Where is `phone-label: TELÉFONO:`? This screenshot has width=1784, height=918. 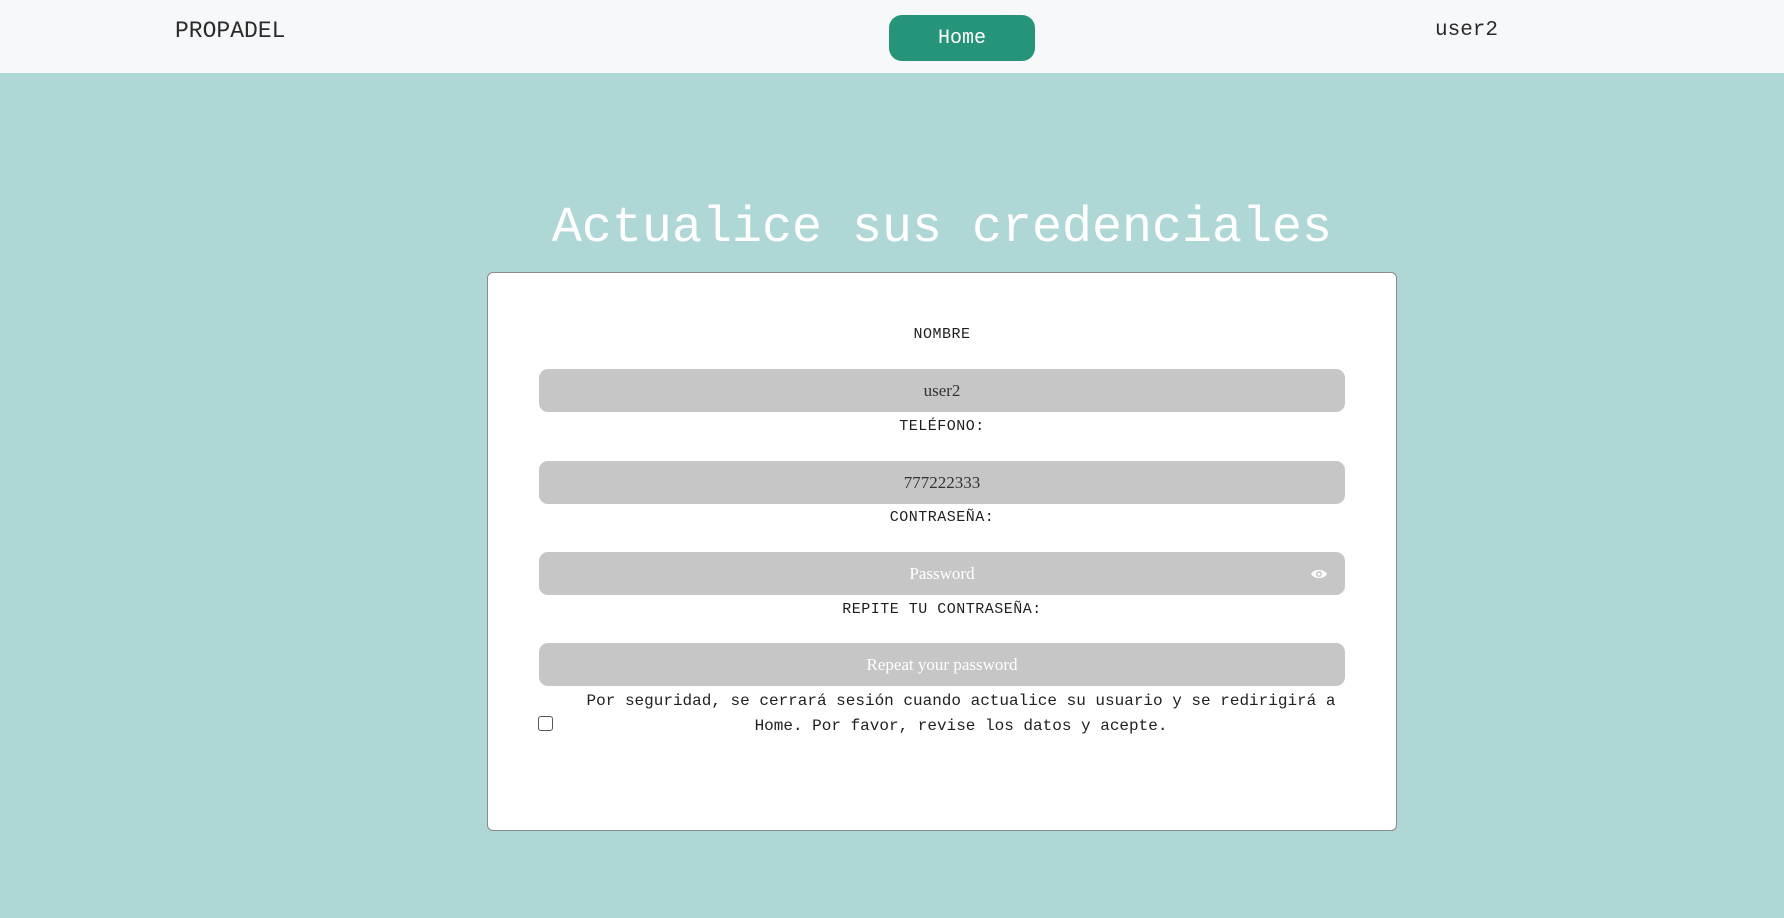 phone-label: TELÉFONO: is located at coordinates (942, 426).